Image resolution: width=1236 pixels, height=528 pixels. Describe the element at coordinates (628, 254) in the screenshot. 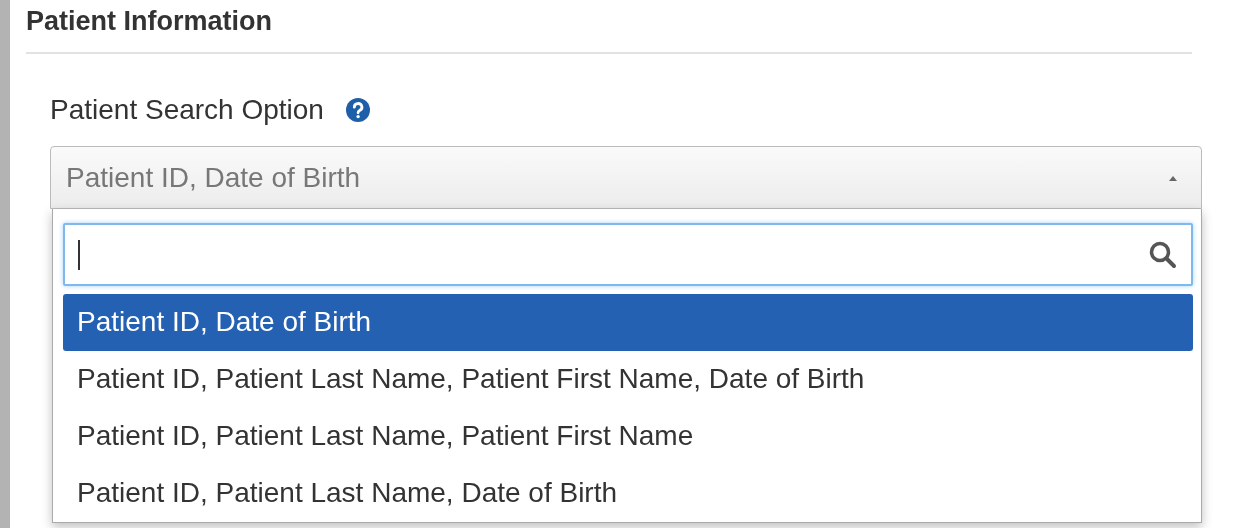

I see `search-field` at that location.